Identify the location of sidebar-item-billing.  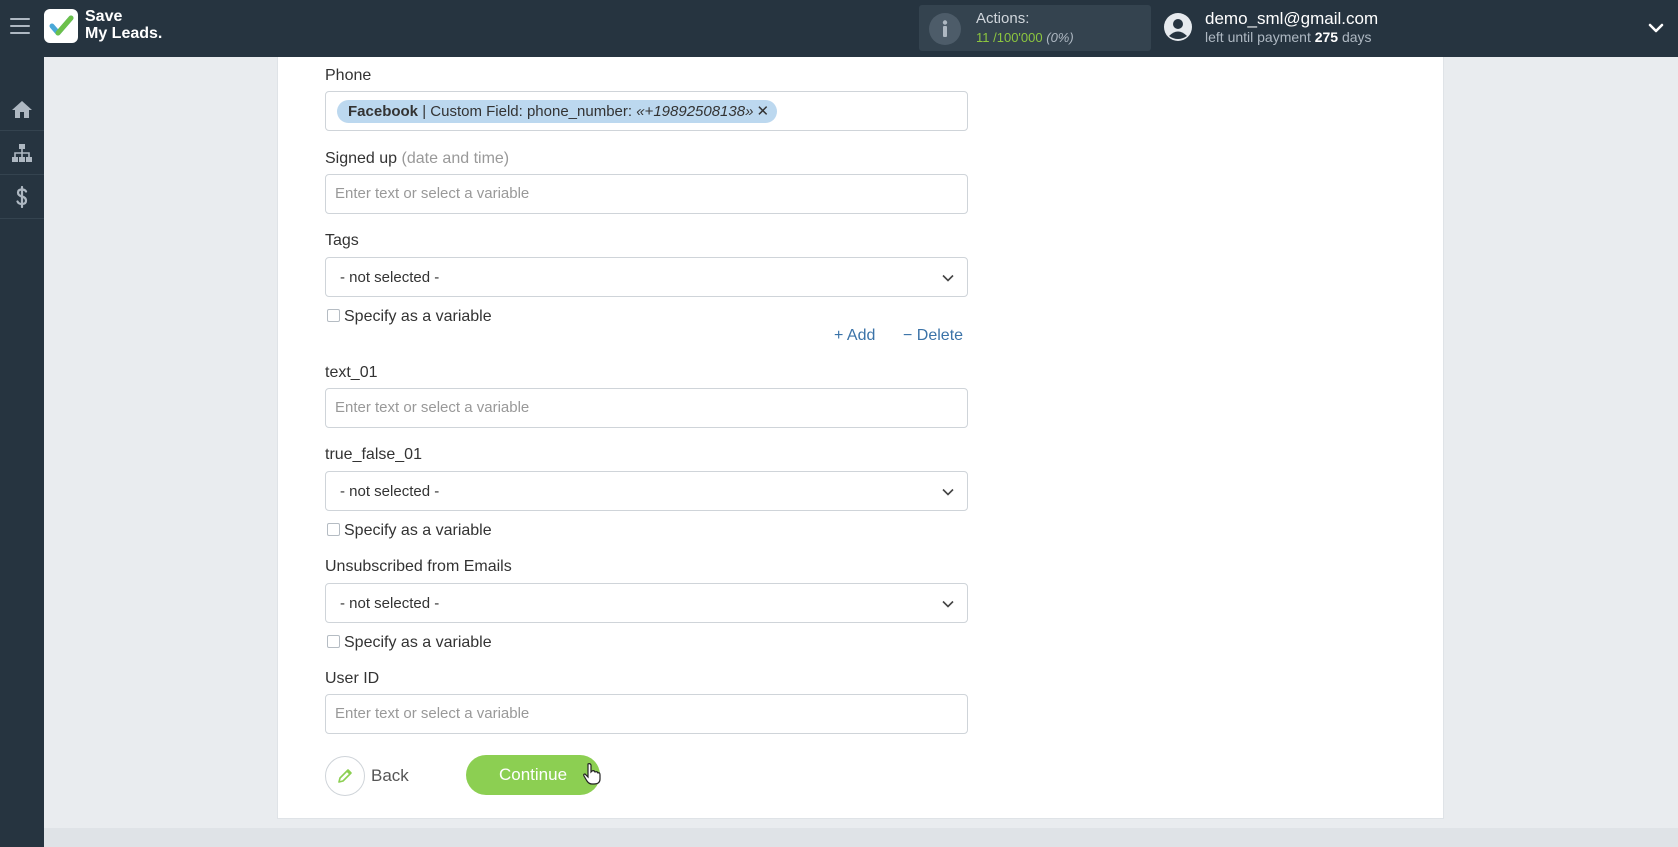
(22, 197).